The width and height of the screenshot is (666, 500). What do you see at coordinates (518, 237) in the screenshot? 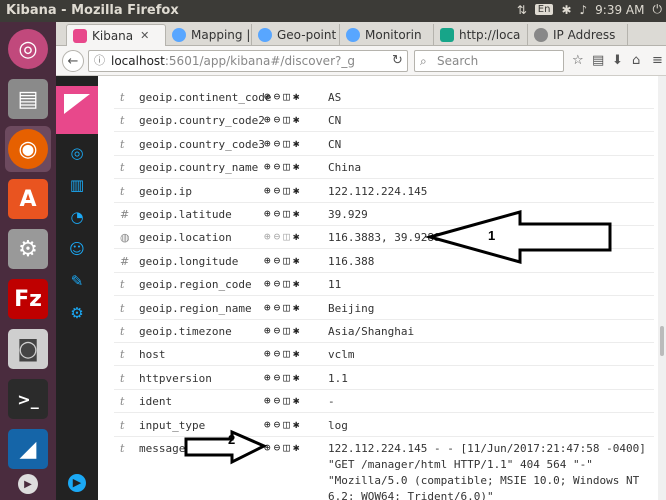
I see `arrow-1-shape` at bounding box center [518, 237].